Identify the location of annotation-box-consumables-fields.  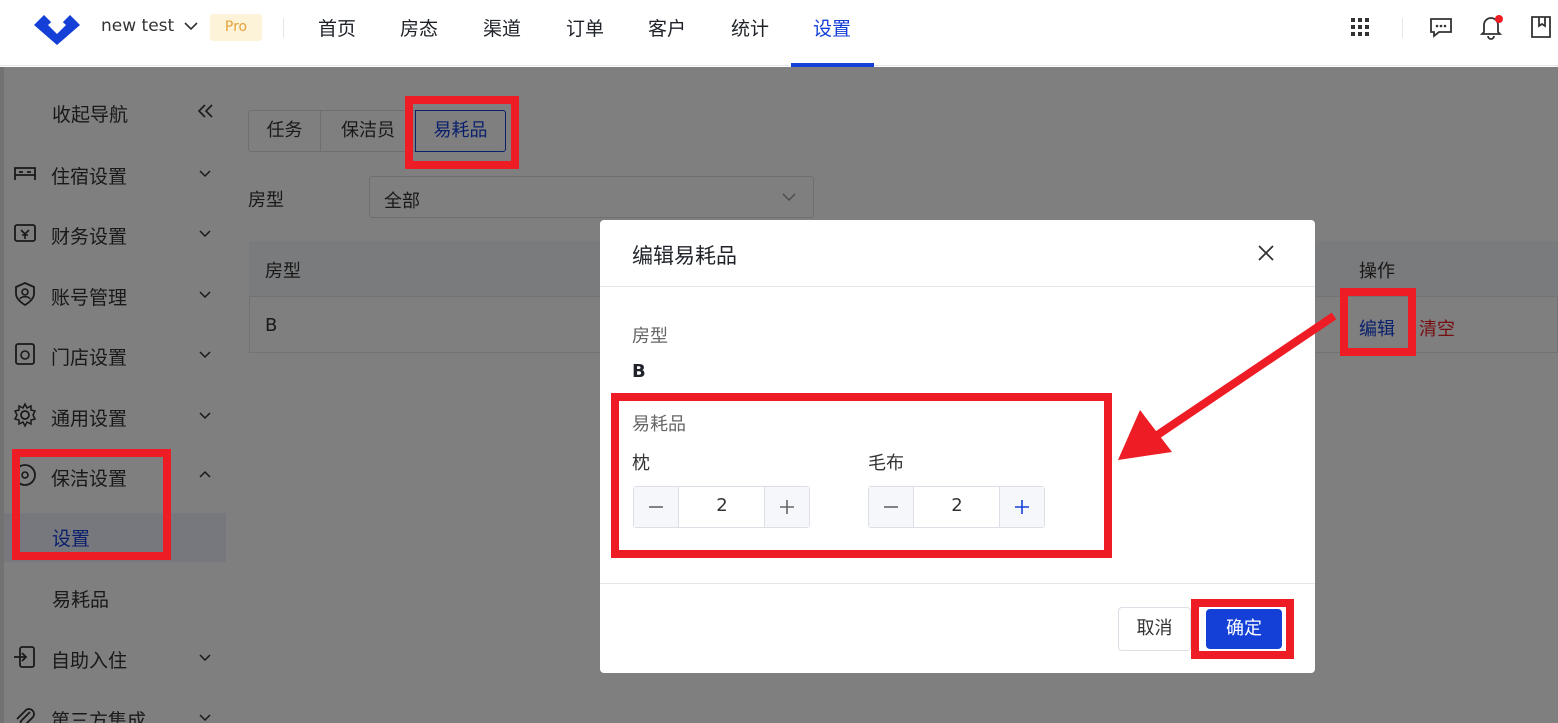
(861, 475).